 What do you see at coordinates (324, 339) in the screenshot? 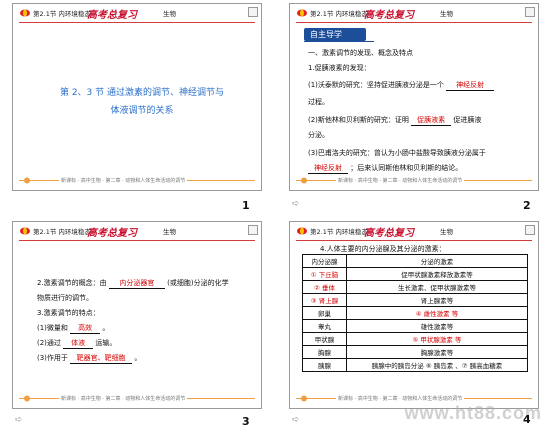
I see `gland-cell: 甲状腺` at bounding box center [324, 339].